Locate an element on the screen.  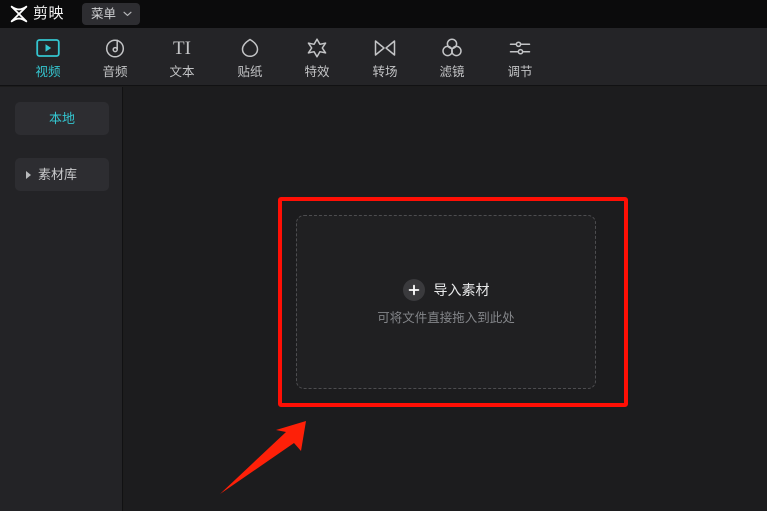
import-dropzone: 导入素材 可将文件直接拖入到此处 is located at coordinates (446, 302).